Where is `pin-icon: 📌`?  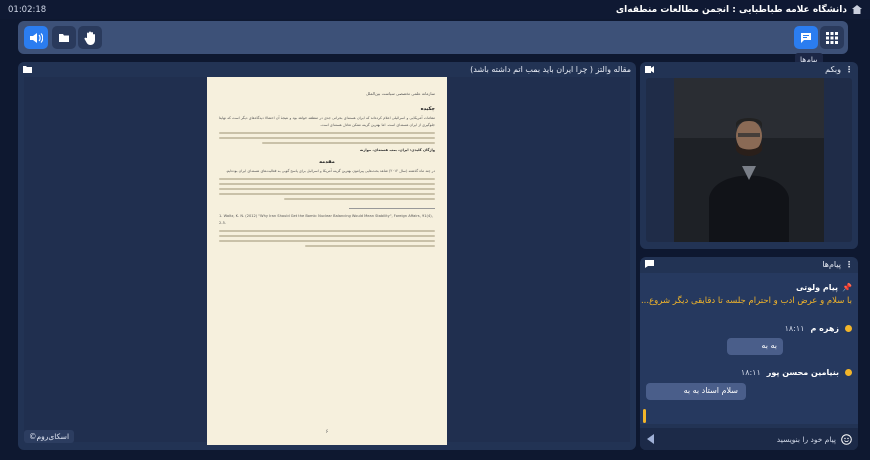 pin-icon: 📌 is located at coordinates (847, 287).